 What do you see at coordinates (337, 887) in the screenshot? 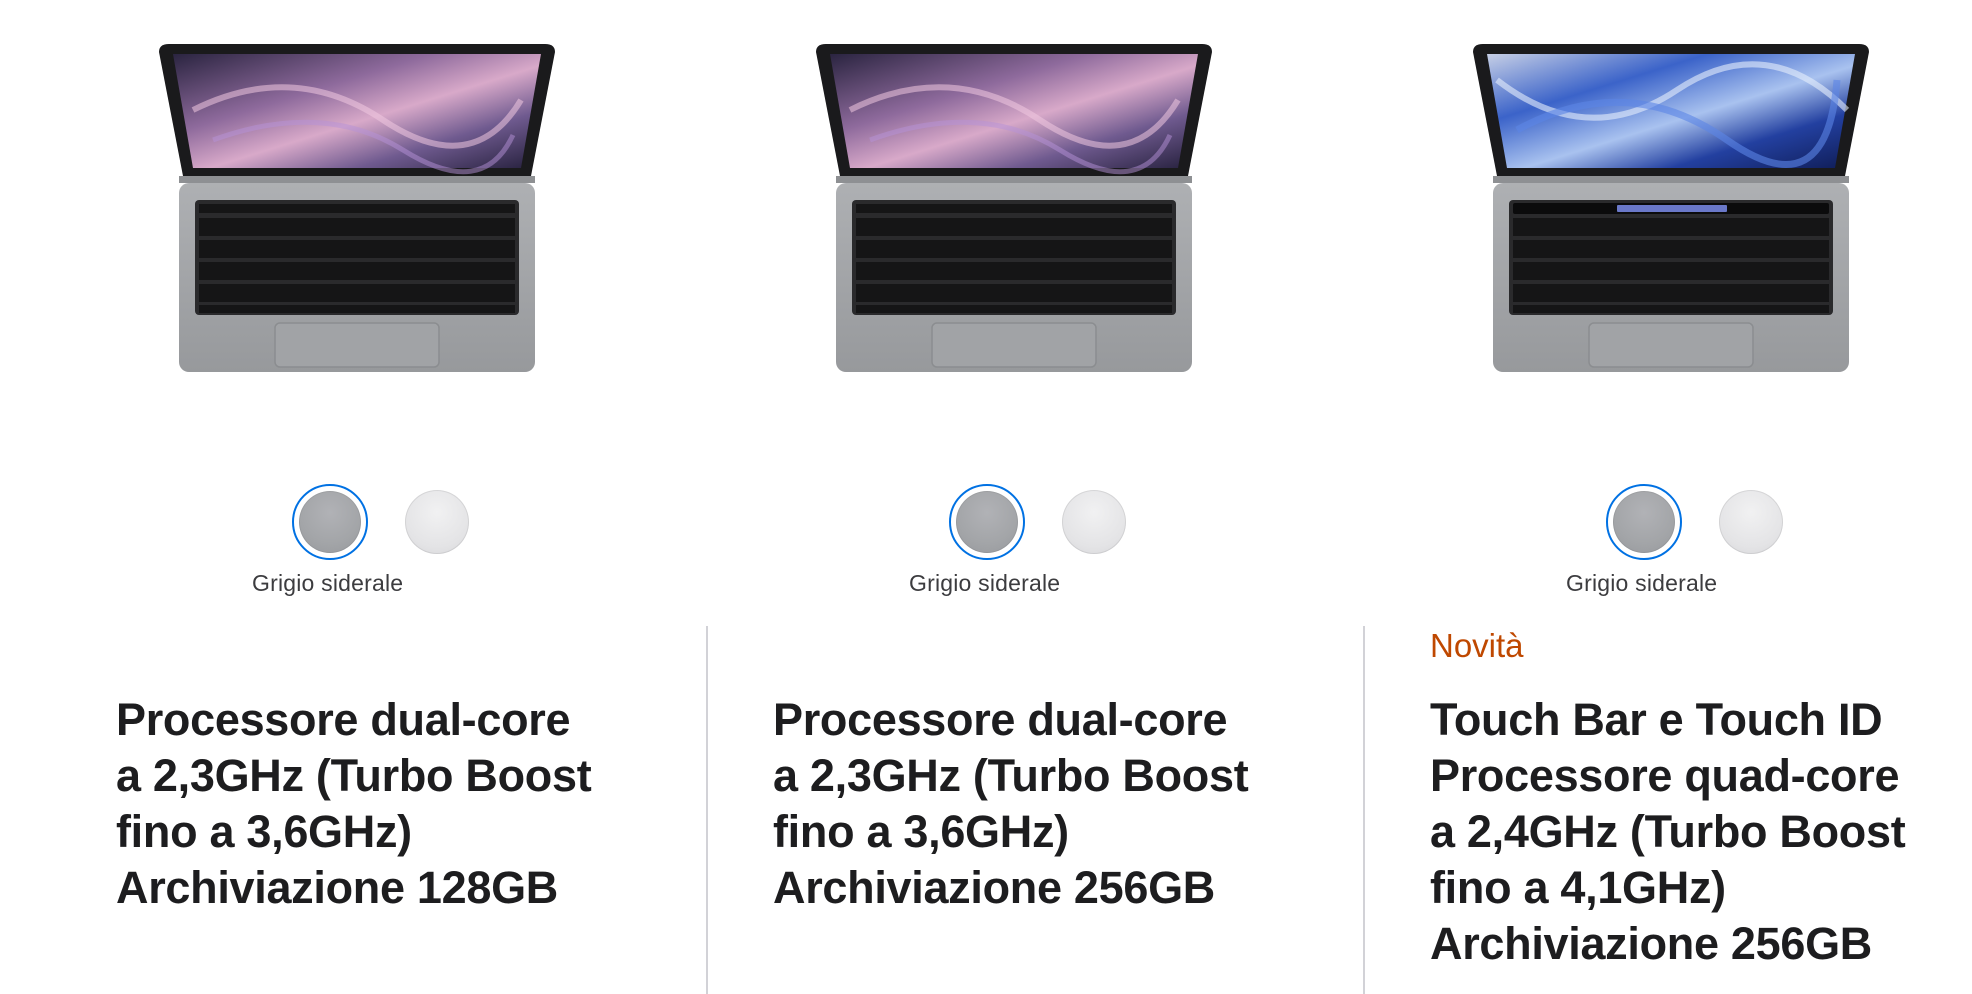
I see `spec-line: Archiviazione 128GB` at bounding box center [337, 887].